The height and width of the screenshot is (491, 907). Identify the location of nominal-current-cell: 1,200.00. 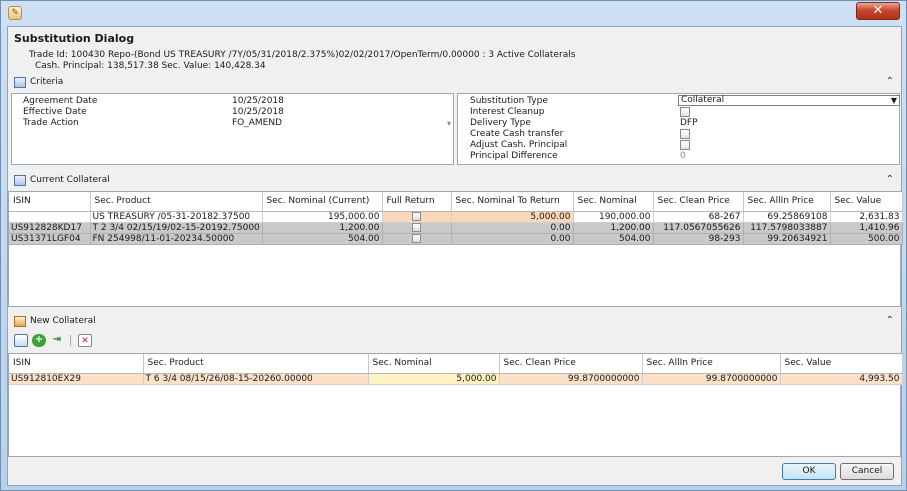
(322, 228).